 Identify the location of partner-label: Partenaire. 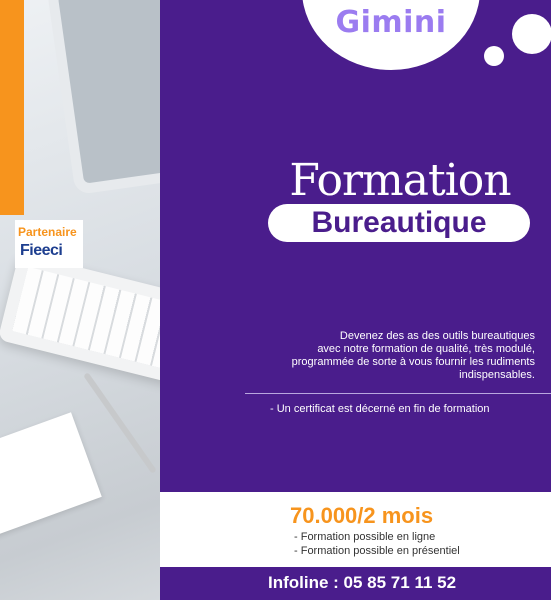
(47, 232).